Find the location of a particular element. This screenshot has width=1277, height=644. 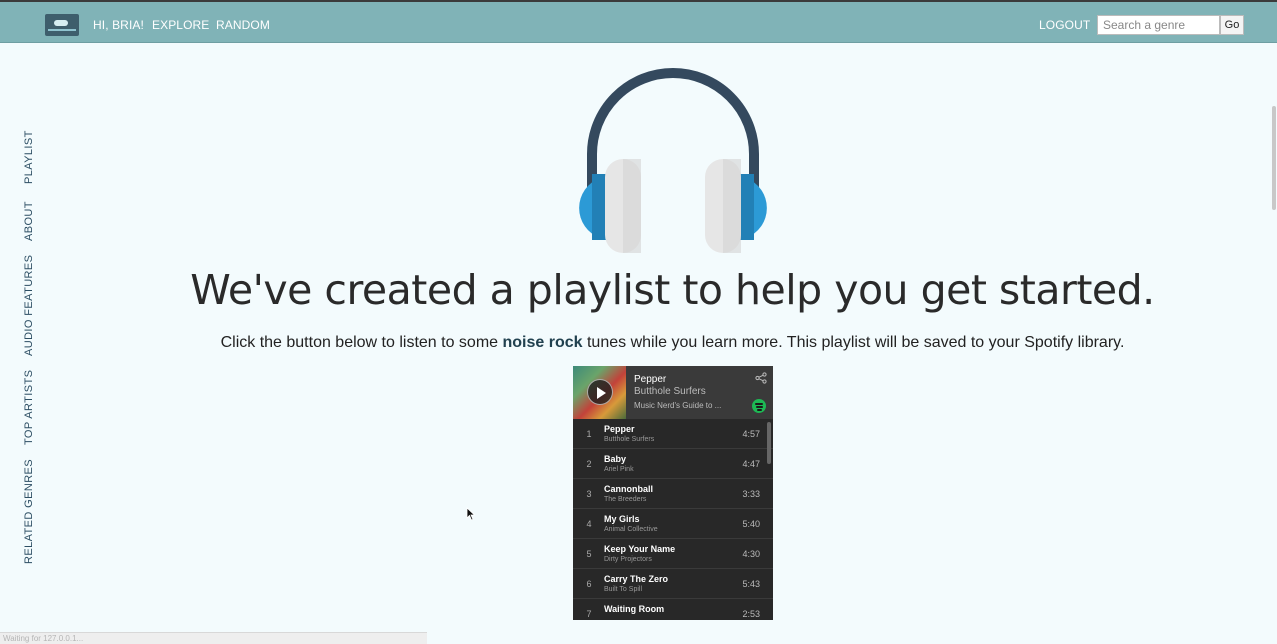

user-greeting: HI, BRIA! is located at coordinates (118, 25).